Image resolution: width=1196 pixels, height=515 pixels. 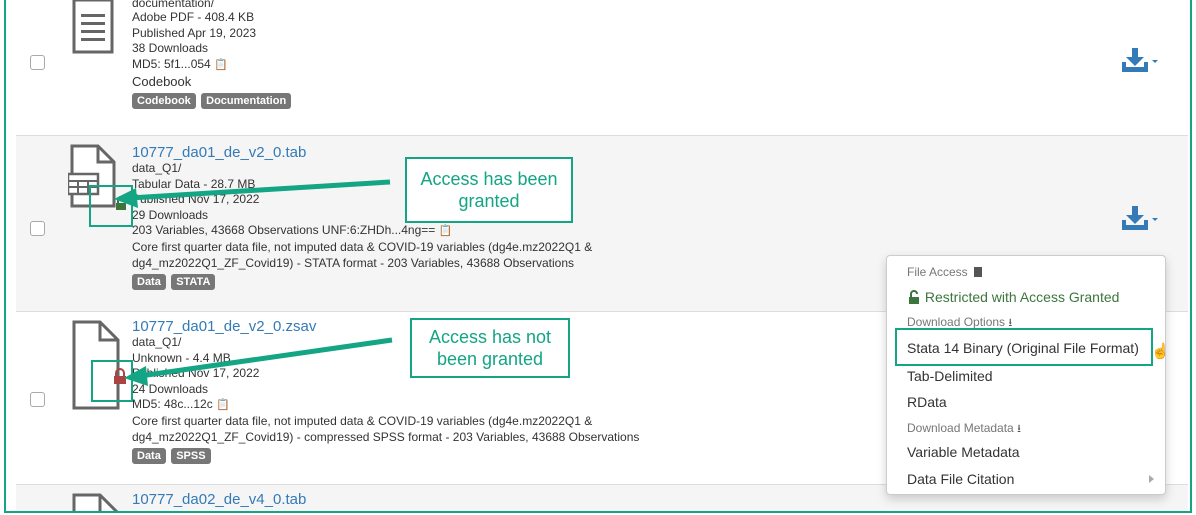 What do you see at coordinates (489, 190) in the screenshot?
I see `callout-access-granted: Access has been granted` at bounding box center [489, 190].